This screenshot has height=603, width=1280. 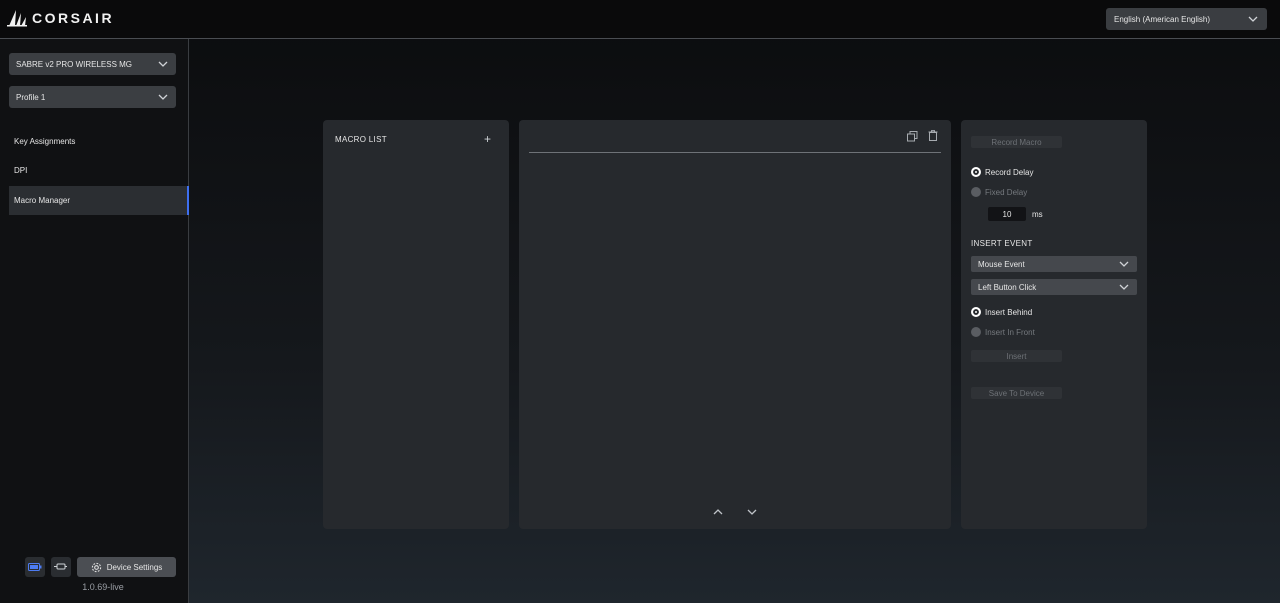 I want to click on record-delay-option: Record Delay, so click(x=1002, y=172).